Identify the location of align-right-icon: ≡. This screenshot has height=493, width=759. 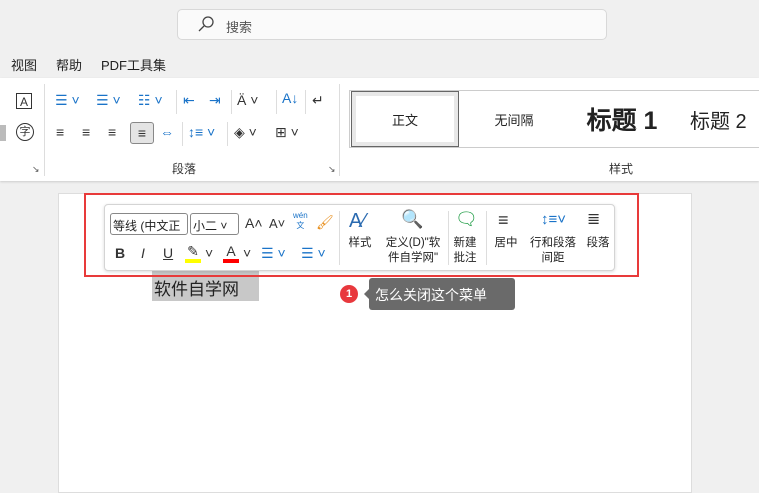
(112, 132).